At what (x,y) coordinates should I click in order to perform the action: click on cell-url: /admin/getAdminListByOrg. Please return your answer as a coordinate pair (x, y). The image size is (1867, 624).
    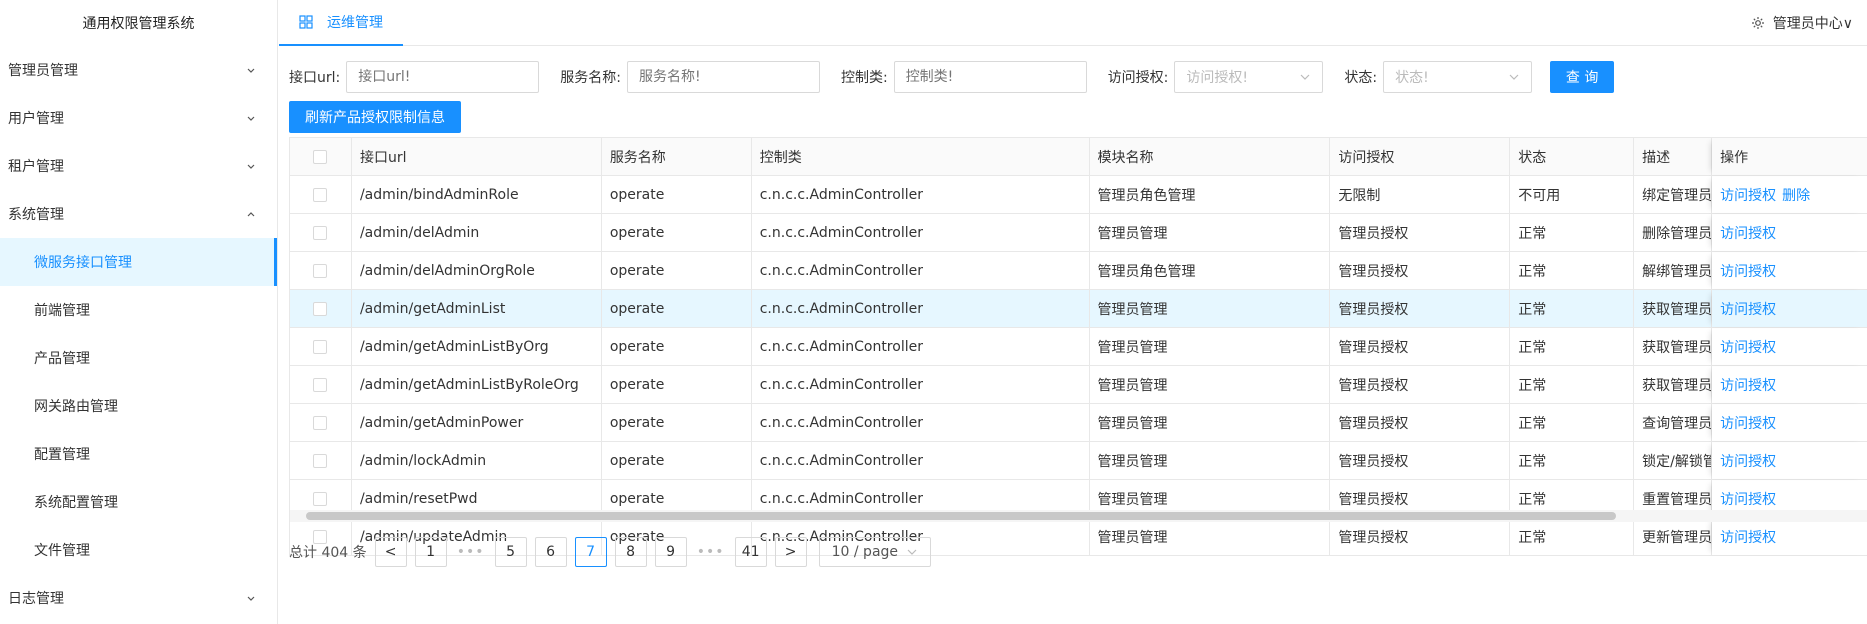
    Looking at the image, I should click on (477, 346).